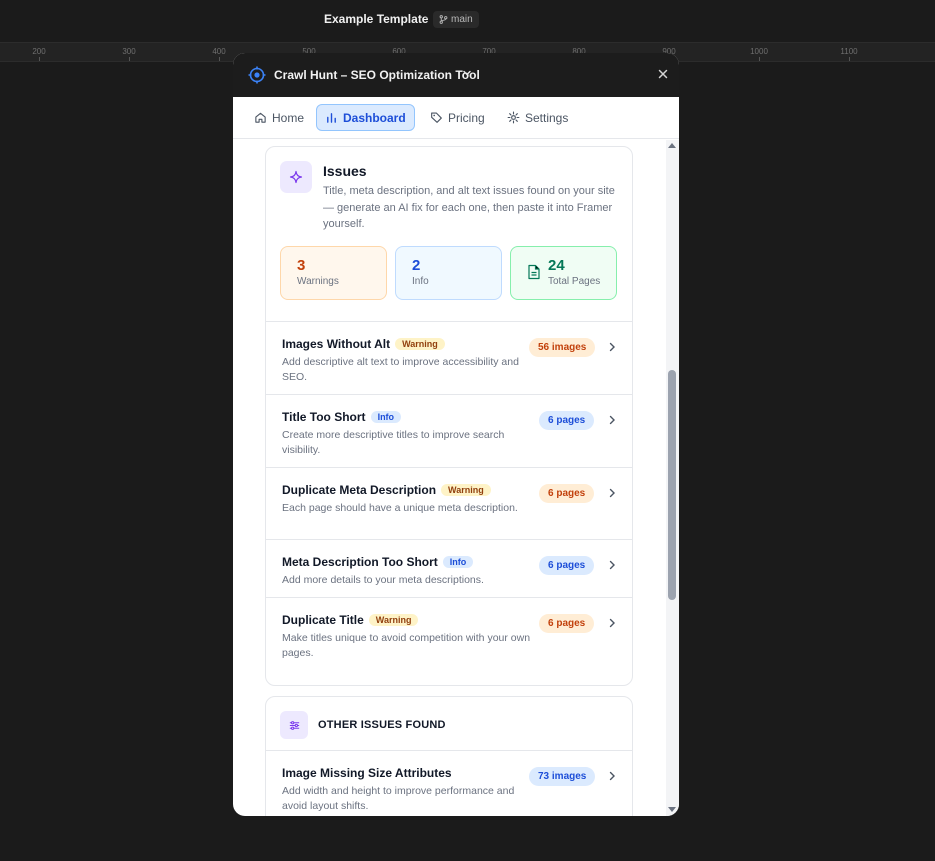  What do you see at coordinates (376, 19) in the screenshot?
I see `project-title: Example Template` at bounding box center [376, 19].